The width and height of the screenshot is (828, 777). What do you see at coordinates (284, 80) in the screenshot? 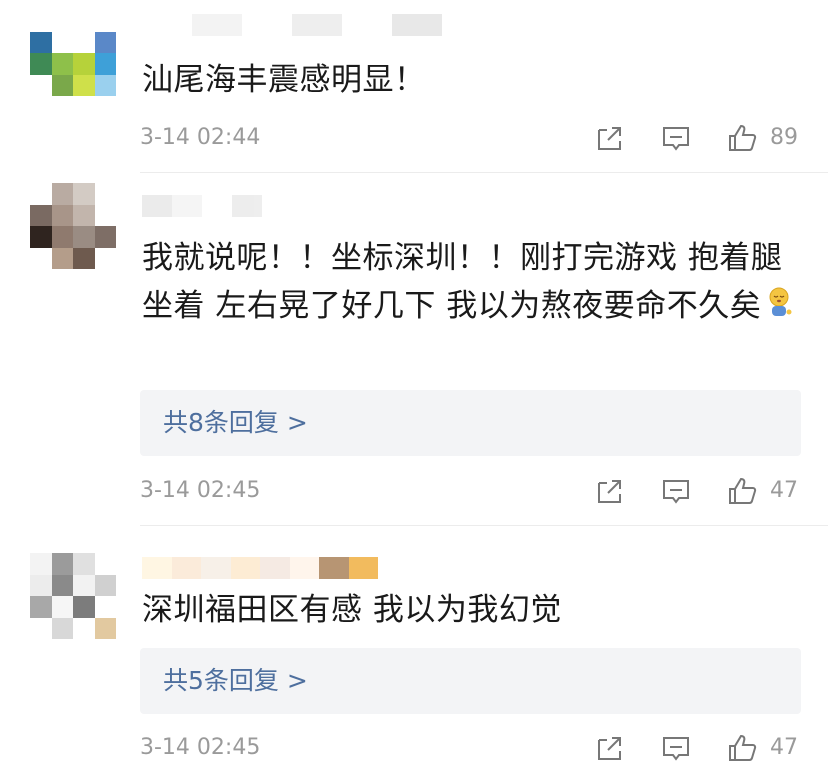
I see `comment-text: 汕尾海丰震感明显！` at bounding box center [284, 80].